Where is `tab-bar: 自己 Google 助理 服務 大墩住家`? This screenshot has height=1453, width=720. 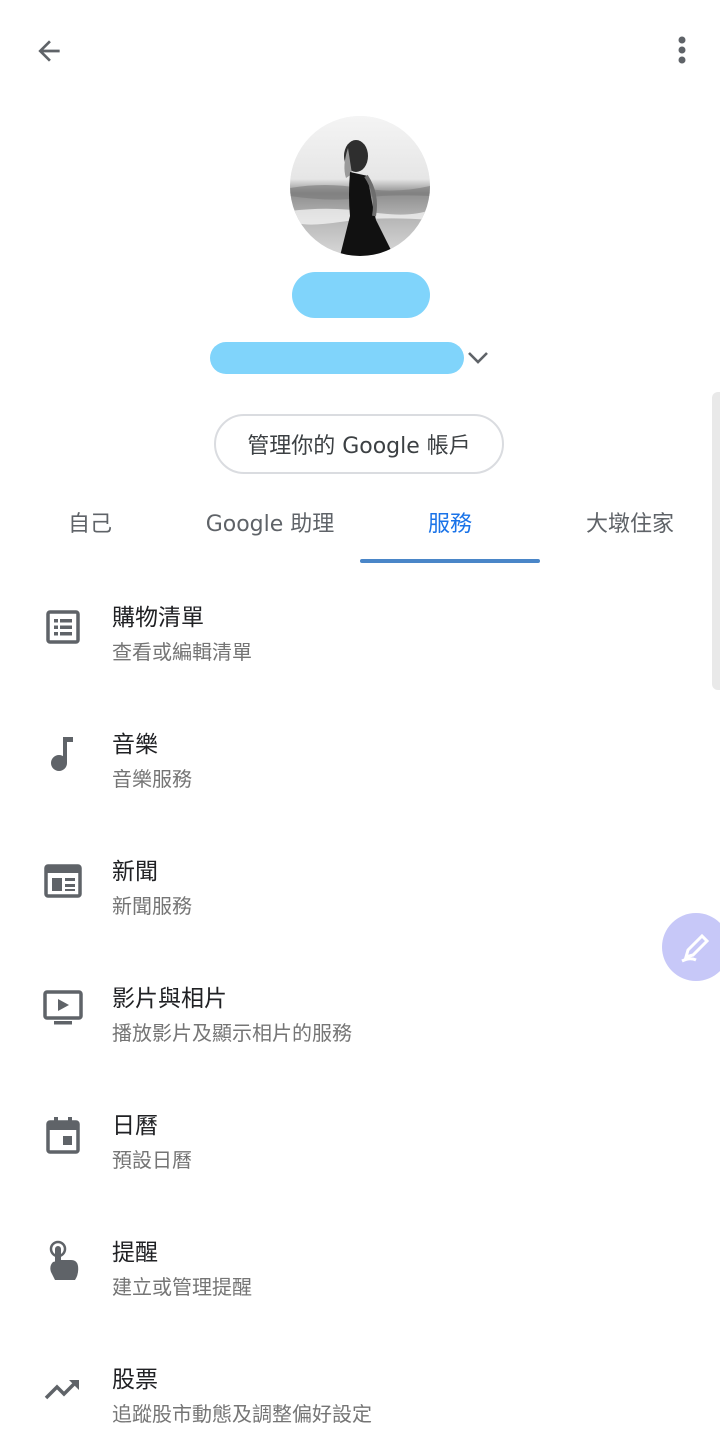
tab-bar: 自己 Google 助理 服務 大墩住家 is located at coordinates (360, 527).